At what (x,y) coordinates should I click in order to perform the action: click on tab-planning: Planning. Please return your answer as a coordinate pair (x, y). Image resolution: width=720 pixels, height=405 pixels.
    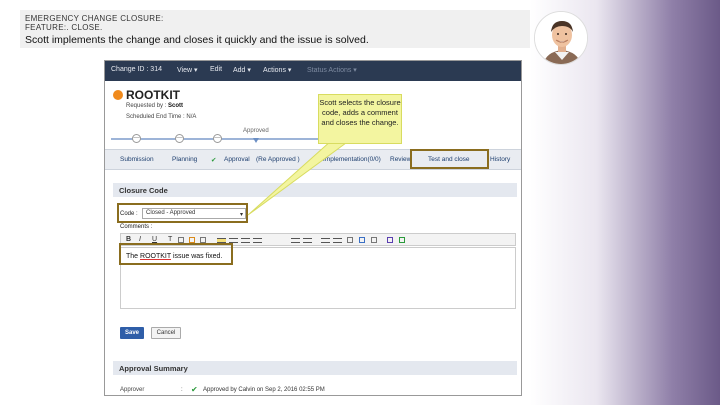
    Looking at the image, I should click on (184, 159).